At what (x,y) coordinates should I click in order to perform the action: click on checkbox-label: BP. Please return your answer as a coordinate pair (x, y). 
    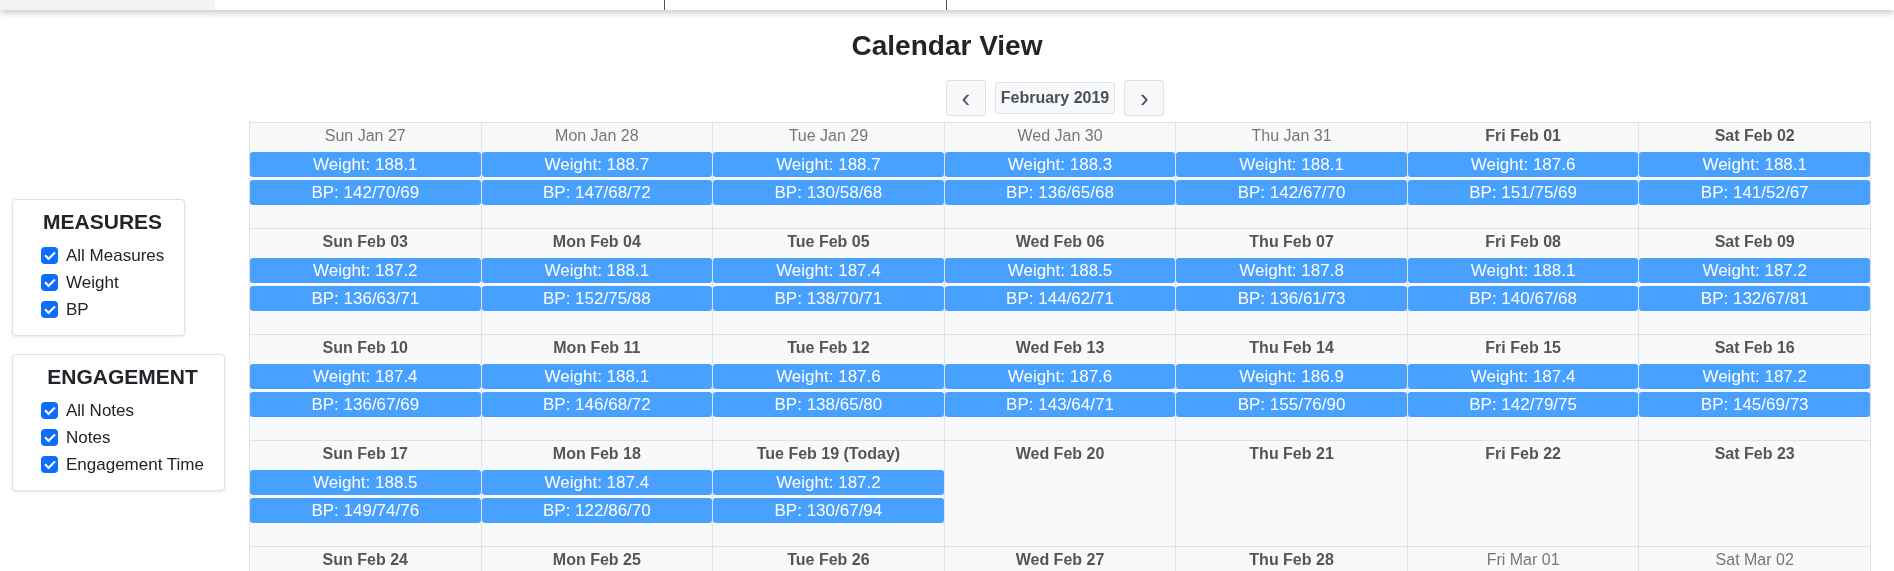
    Looking at the image, I should click on (77, 309).